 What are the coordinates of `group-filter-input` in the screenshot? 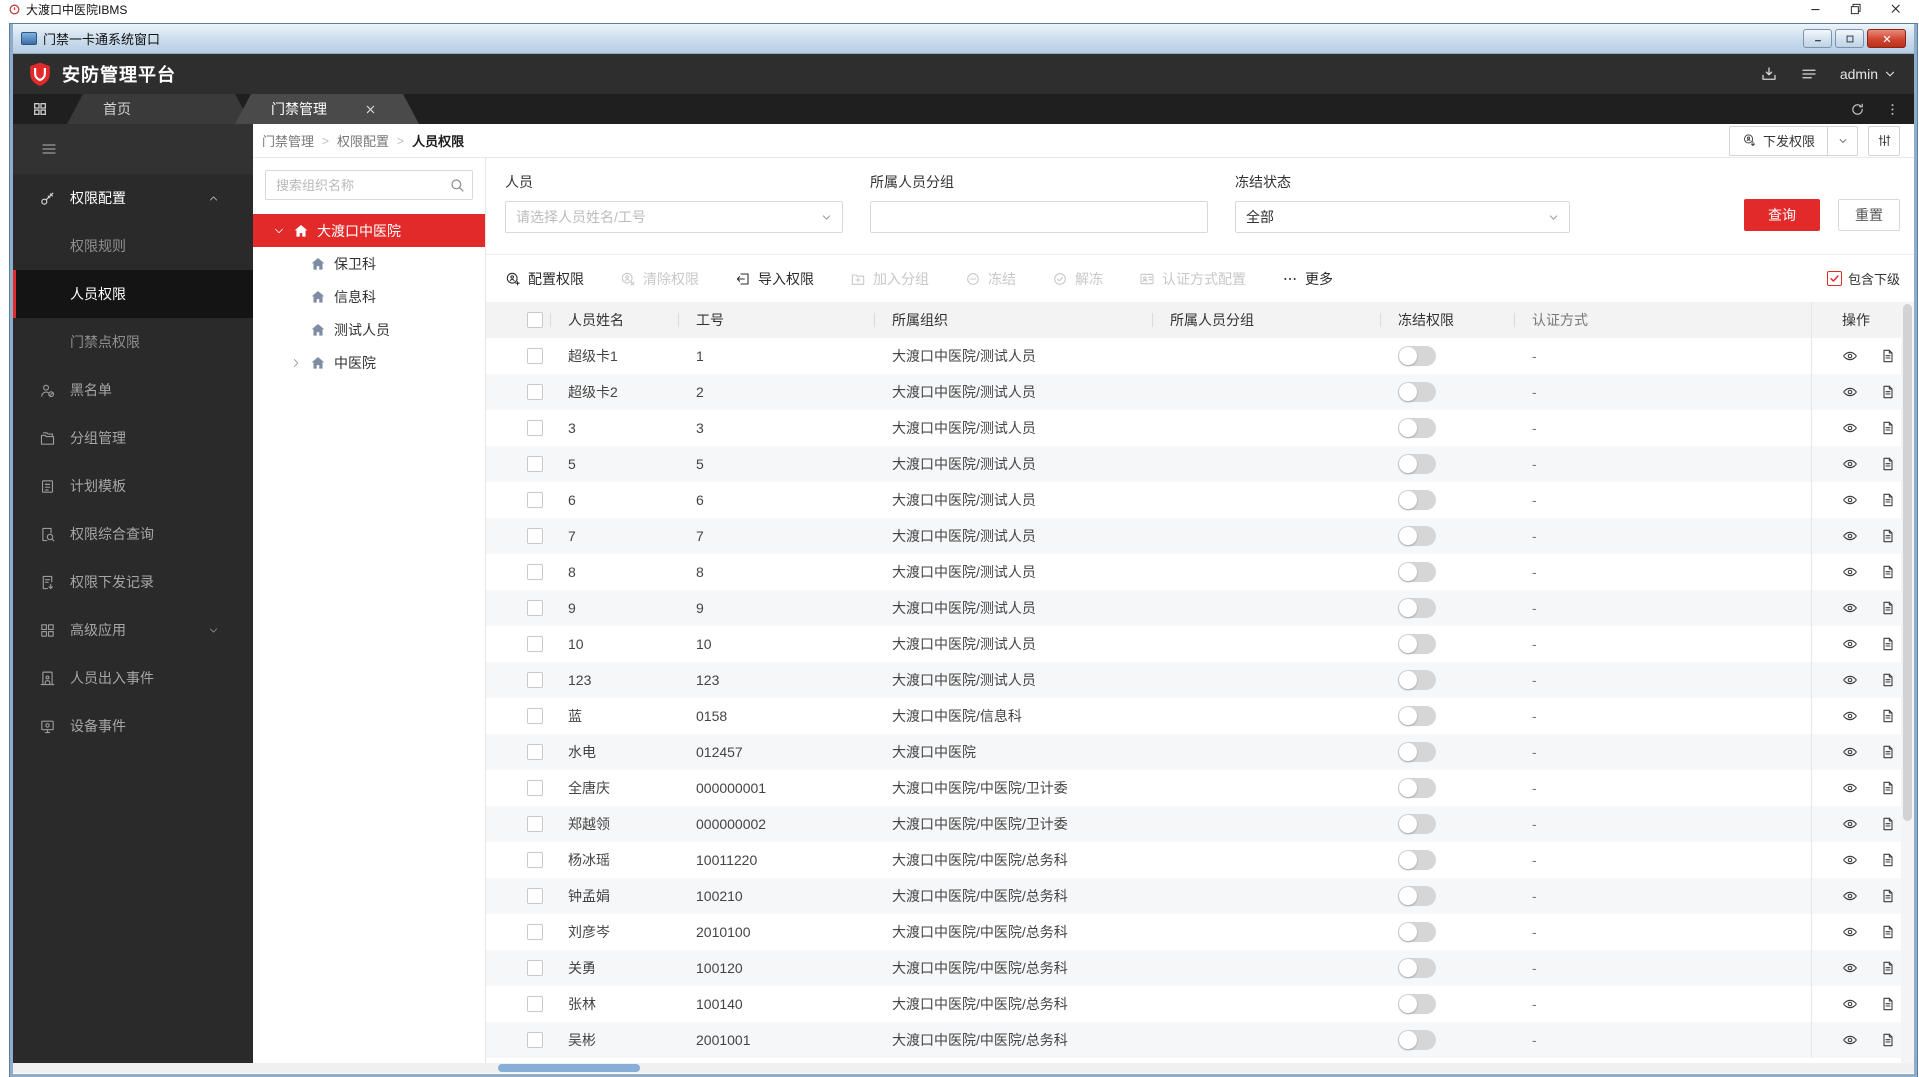 It's located at (1039, 217).